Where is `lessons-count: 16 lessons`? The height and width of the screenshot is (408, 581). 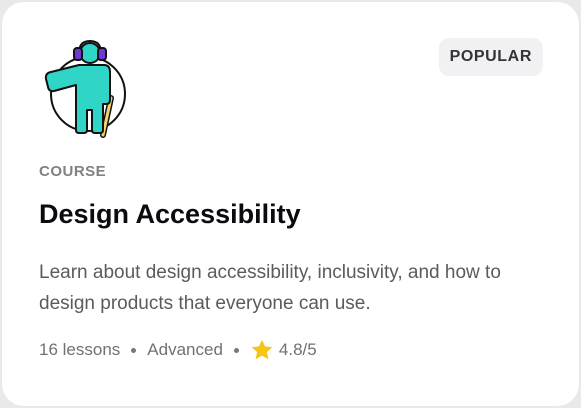 lessons-count: 16 lessons is located at coordinates (80, 349).